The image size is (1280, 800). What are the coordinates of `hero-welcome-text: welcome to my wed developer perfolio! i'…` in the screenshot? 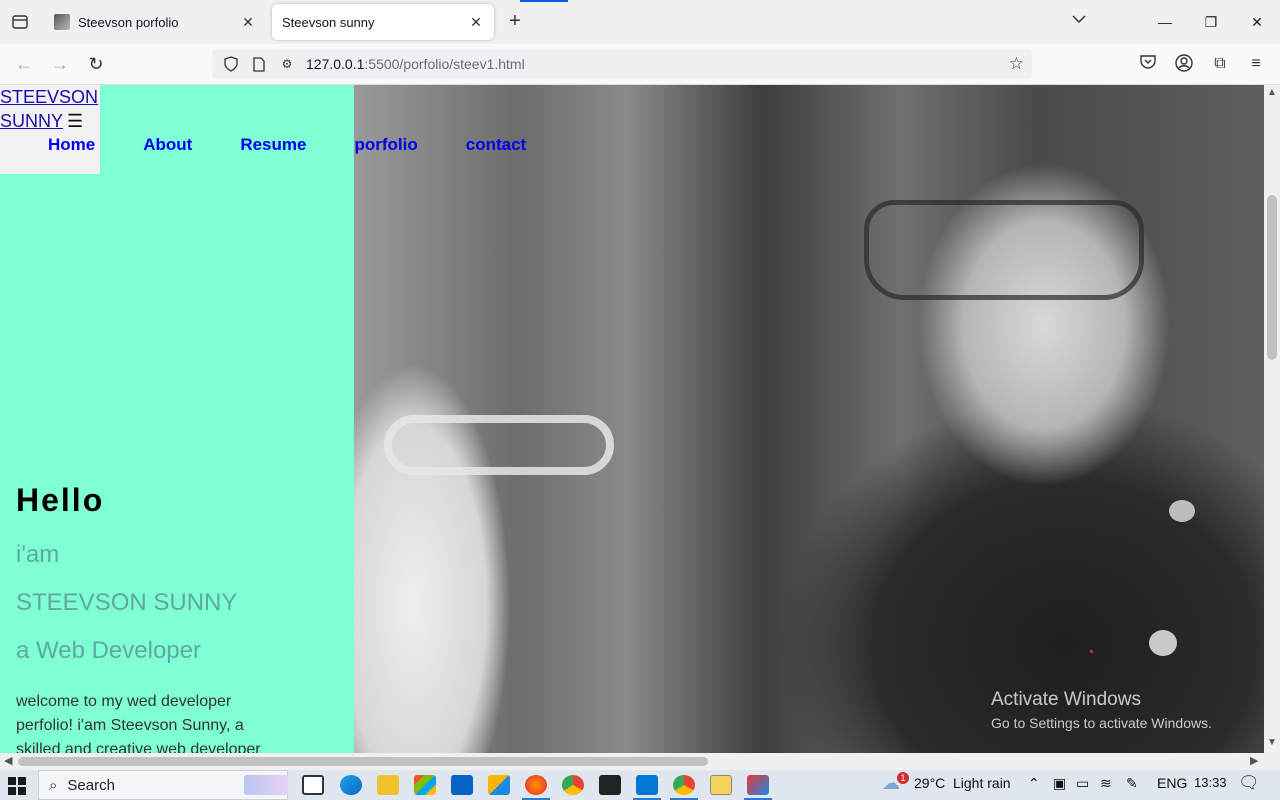 It's located at (138, 723).